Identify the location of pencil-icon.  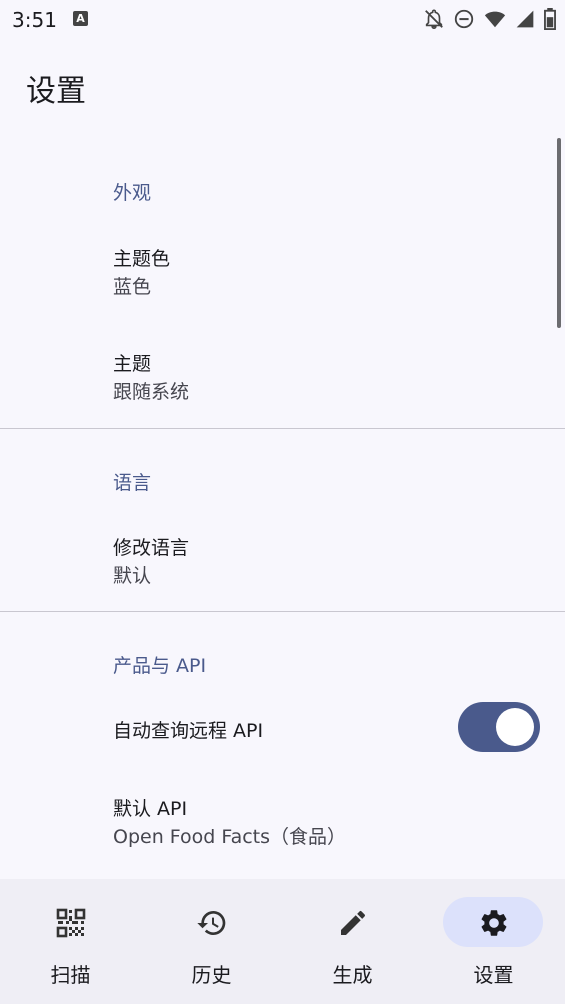
(352, 922).